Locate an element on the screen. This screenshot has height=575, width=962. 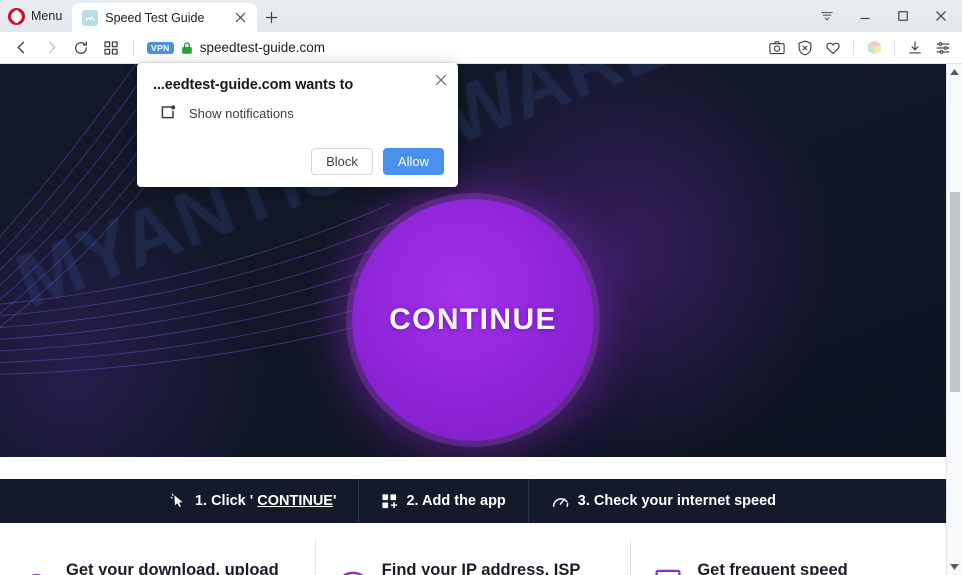
forward-arrow-icon is located at coordinates (51, 48).